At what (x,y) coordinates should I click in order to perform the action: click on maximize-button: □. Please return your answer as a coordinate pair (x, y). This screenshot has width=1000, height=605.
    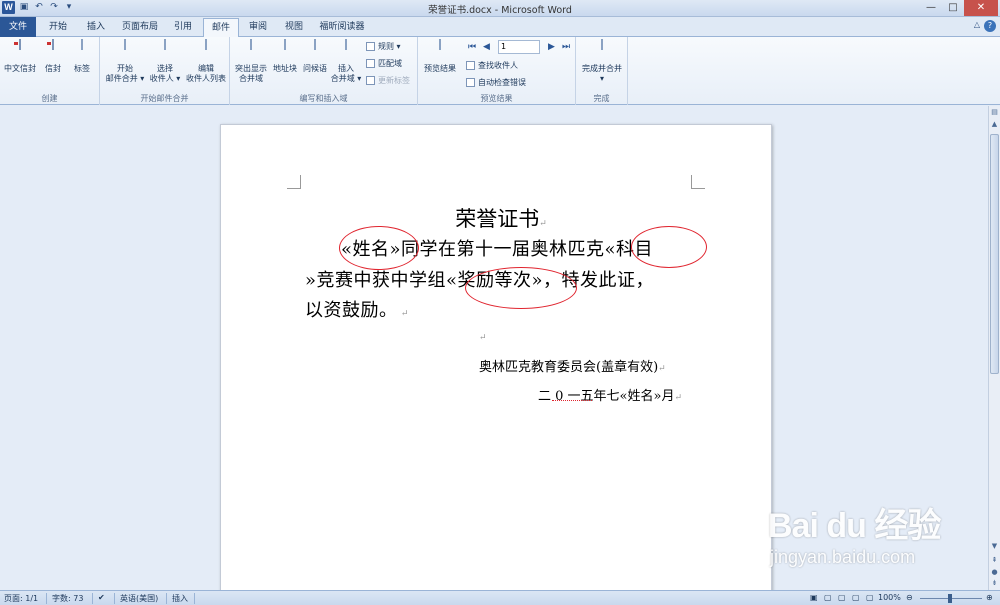
    Looking at the image, I should click on (953, 8).